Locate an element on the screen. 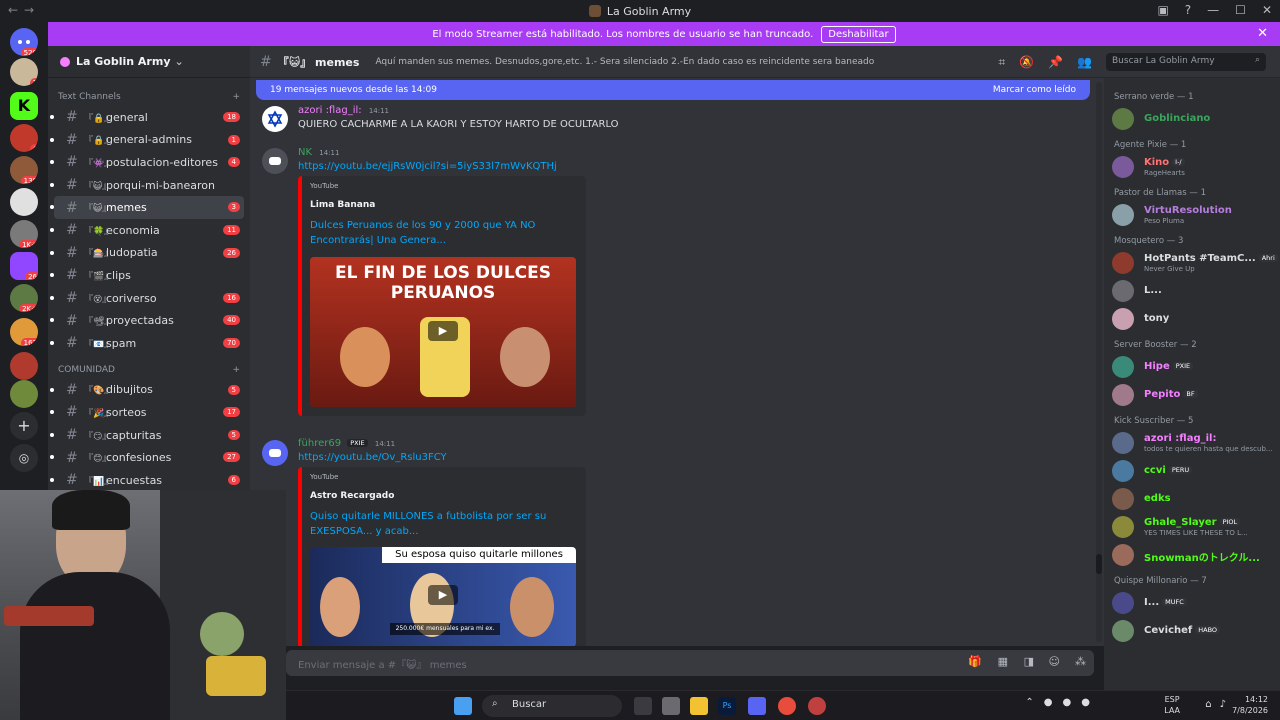 Image resolution: width=1280 pixels, height=720 pixels. close-icon: ✕ is located at coordinates (1262, 33).